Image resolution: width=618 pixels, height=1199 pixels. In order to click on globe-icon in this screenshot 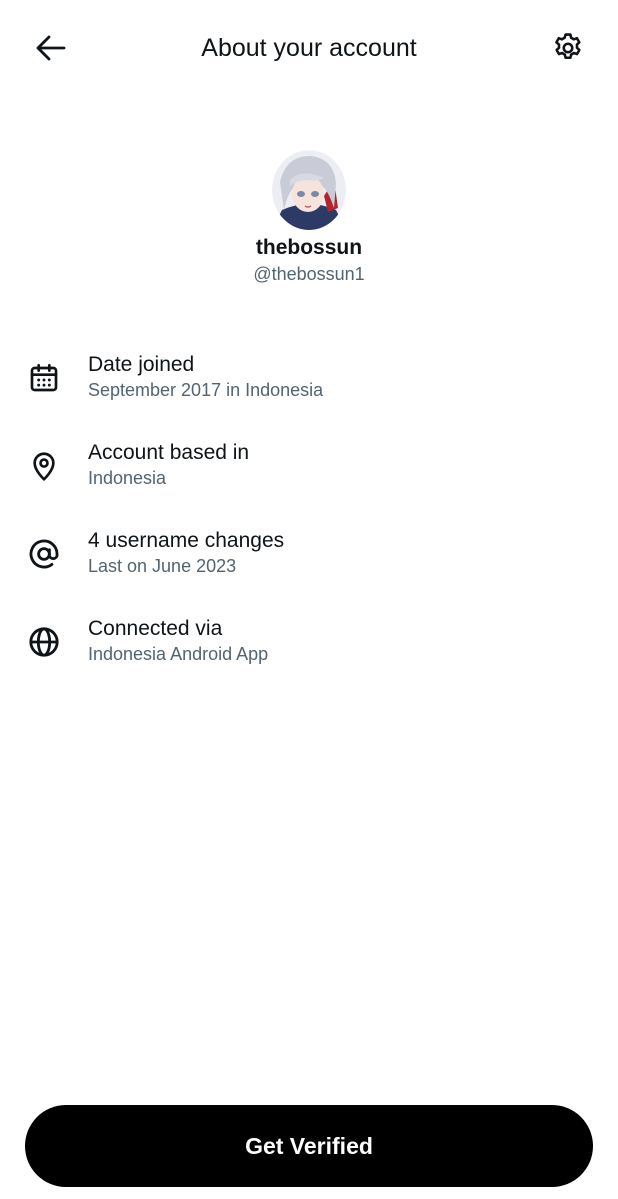, I will do `click(44, 642)`.